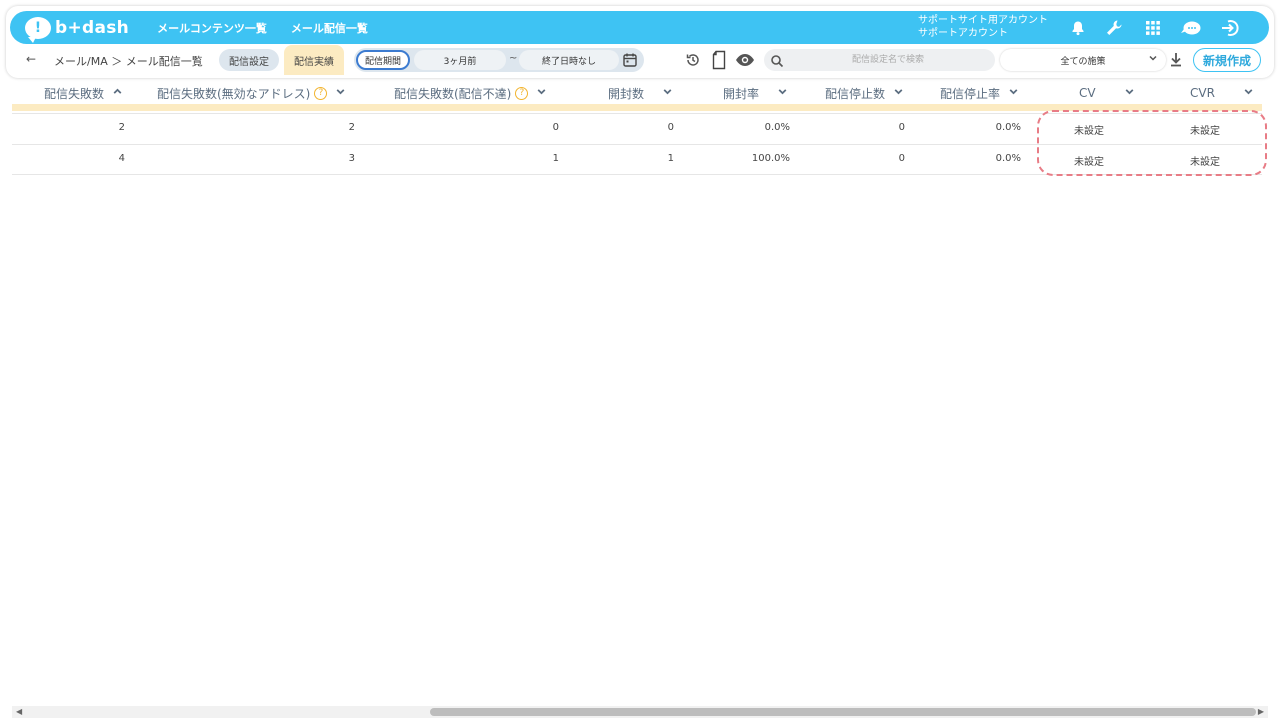 The height and width of the screenshot is (720, 1280). What do you see at coordinates (843, 712) in the screenshot?
I see `scrollbar-thumb` at bounding box center [843, 712].